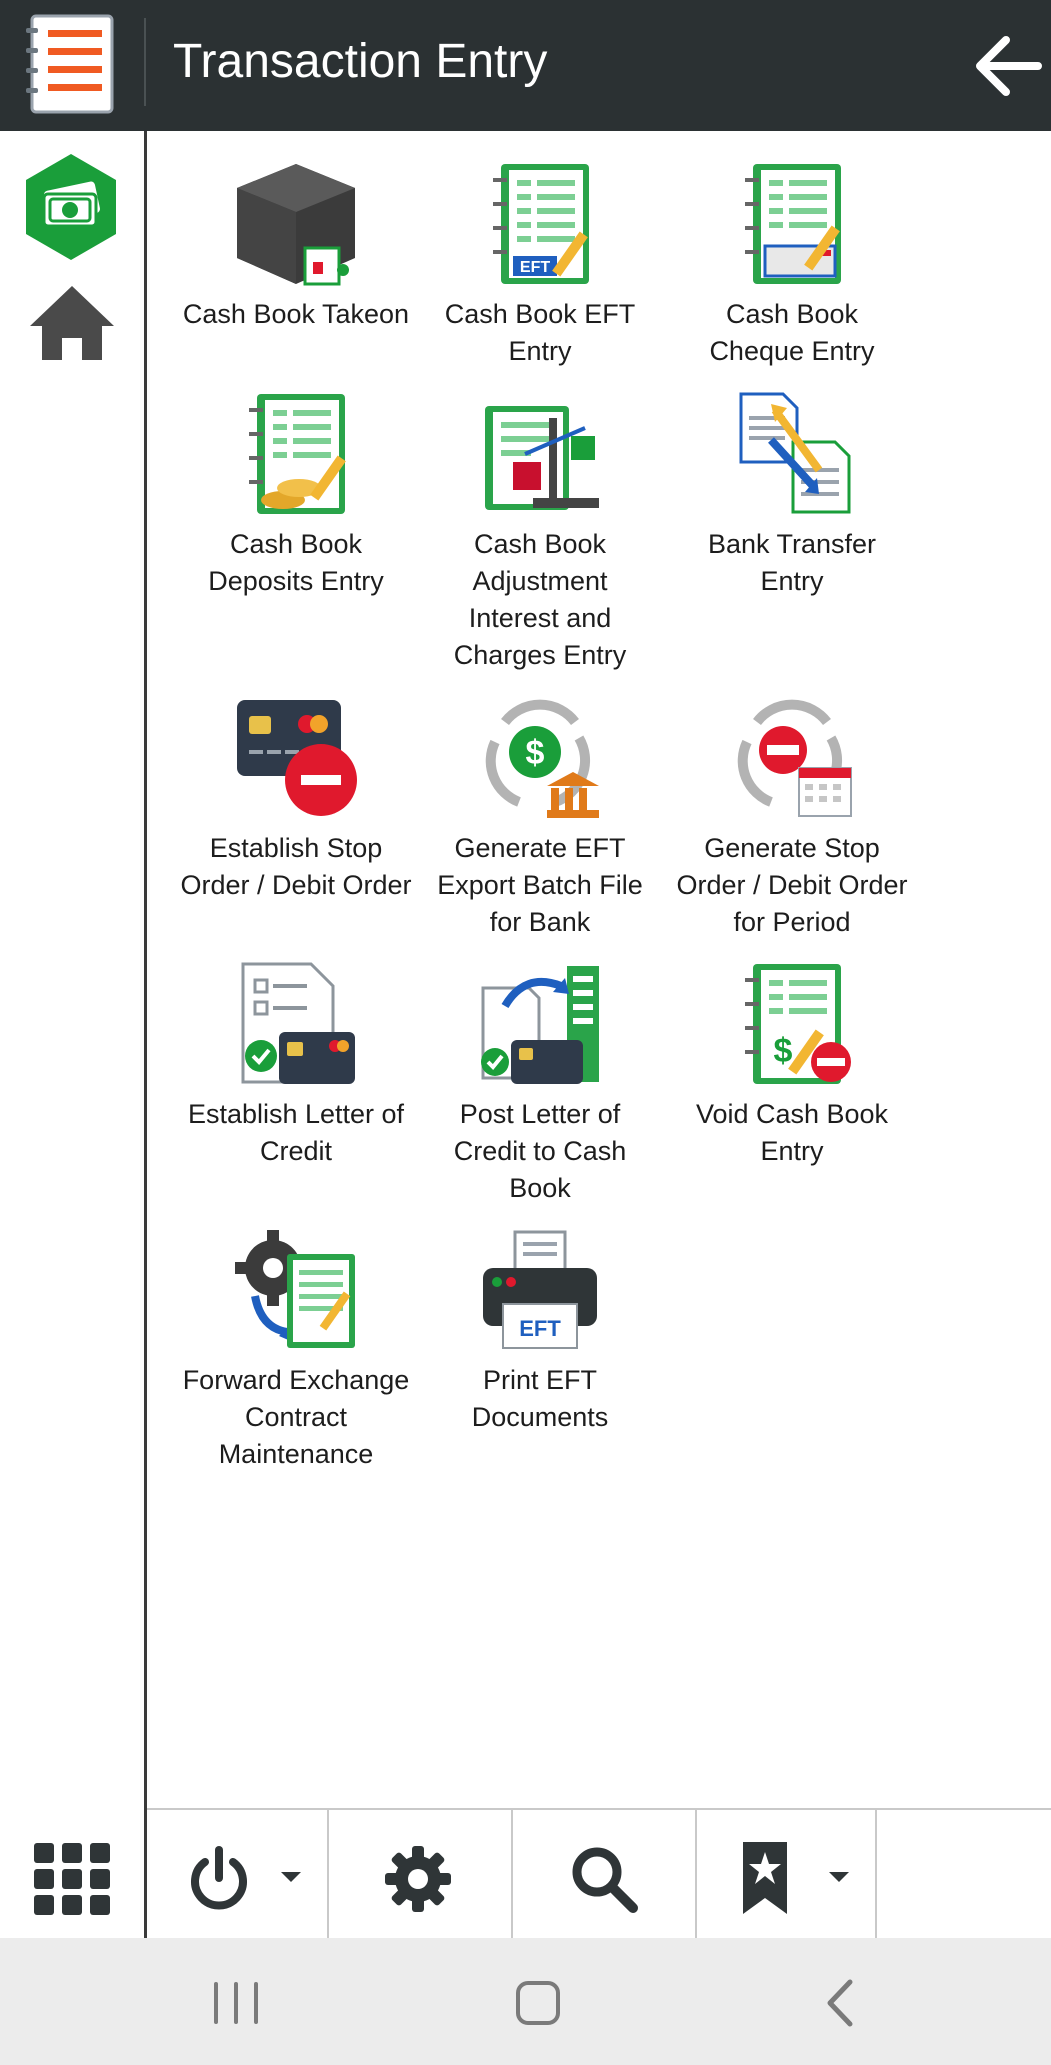  What do you see at coordinates (792, 332) in the screenshot?
I see `tile-label: Cash Book Cheque Entry` at bounding box center [792, 332].